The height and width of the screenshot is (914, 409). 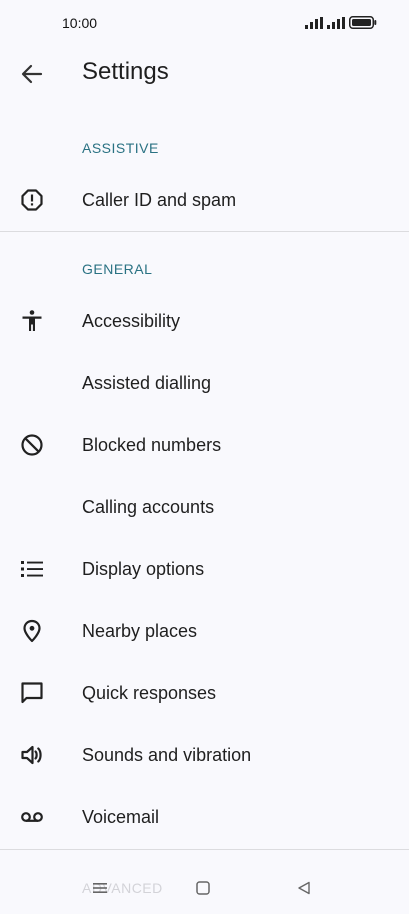 I want to click on alert-octagon-icon, so click(x=32, y=200).